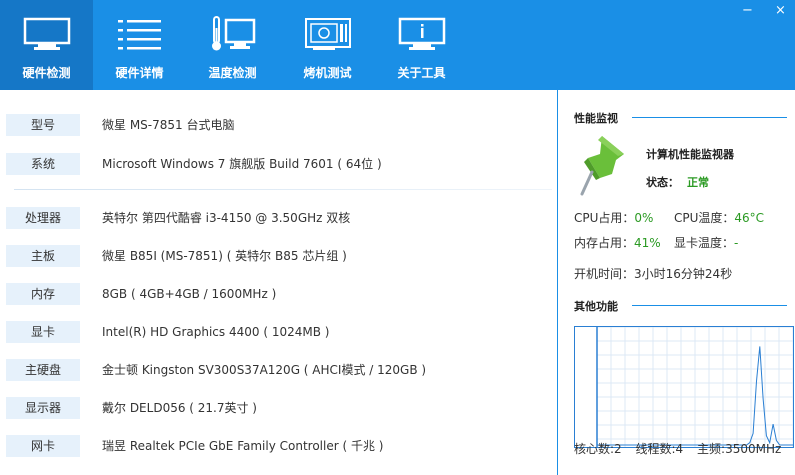 This screenshot has width=795, height=475. Describe the element at coordinates (780, 11) in the screenshot. I see `close-button: ×` at that location.